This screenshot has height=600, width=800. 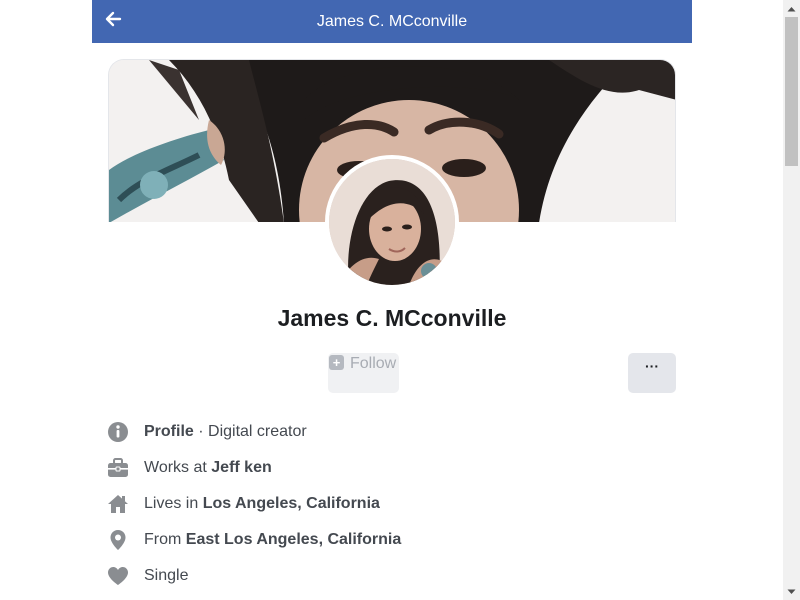 I want to click on follow-button: + Follow, so click(x=363, y=373).